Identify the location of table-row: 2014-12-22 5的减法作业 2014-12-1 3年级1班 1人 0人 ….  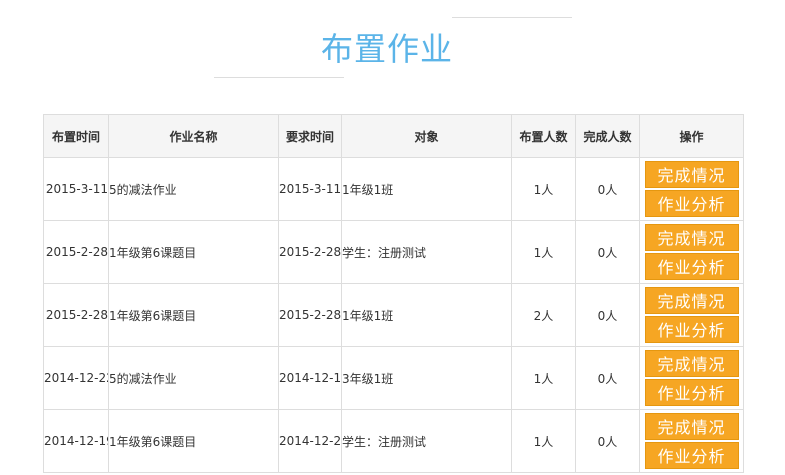
(393, 378).